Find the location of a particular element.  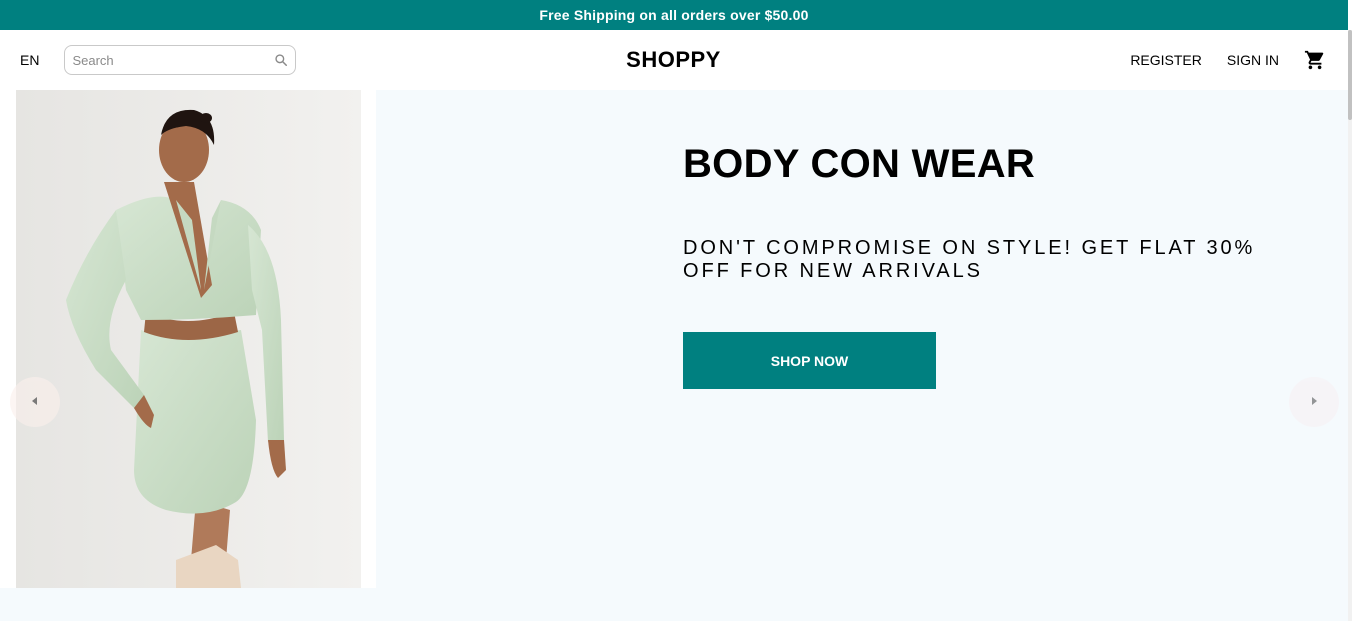

nav-right: REGISTER SIGN IN is located at coordinates (1119, 60).